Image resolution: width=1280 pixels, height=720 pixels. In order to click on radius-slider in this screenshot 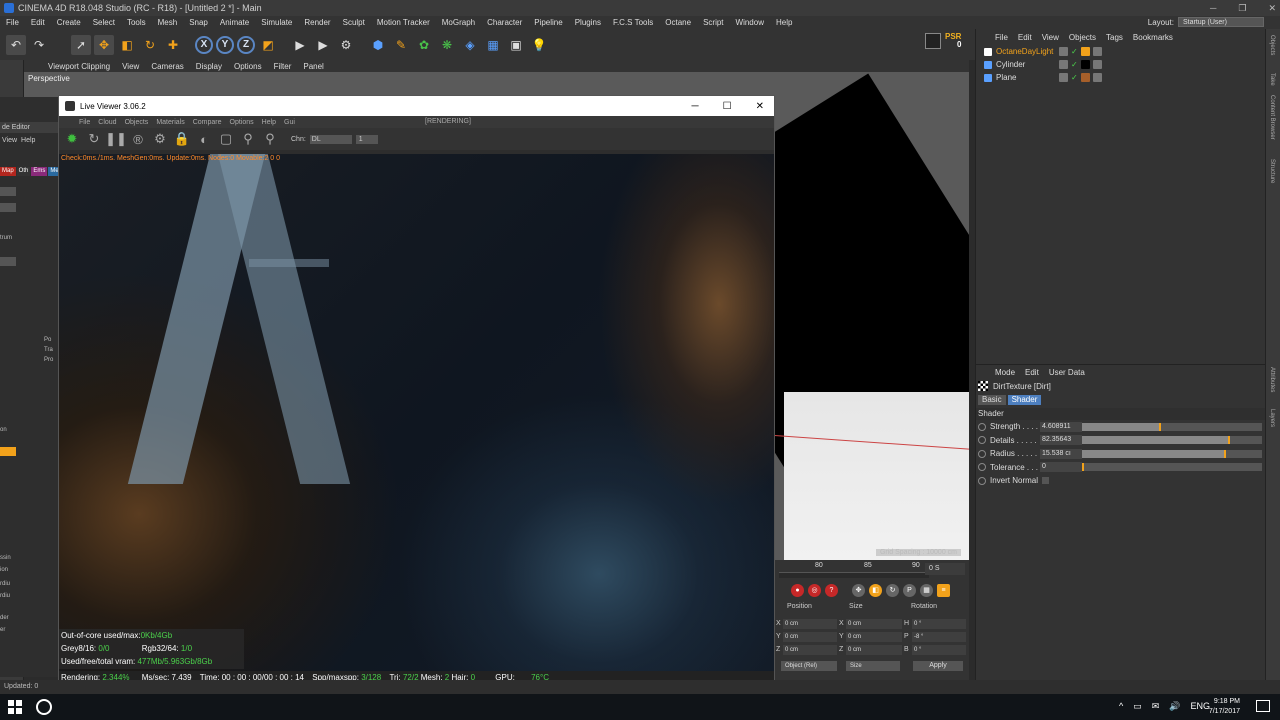, I will do `click(1172, 453)`.